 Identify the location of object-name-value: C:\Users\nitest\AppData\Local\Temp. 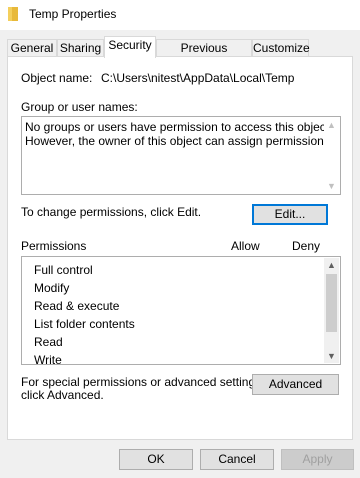
(198, 78).